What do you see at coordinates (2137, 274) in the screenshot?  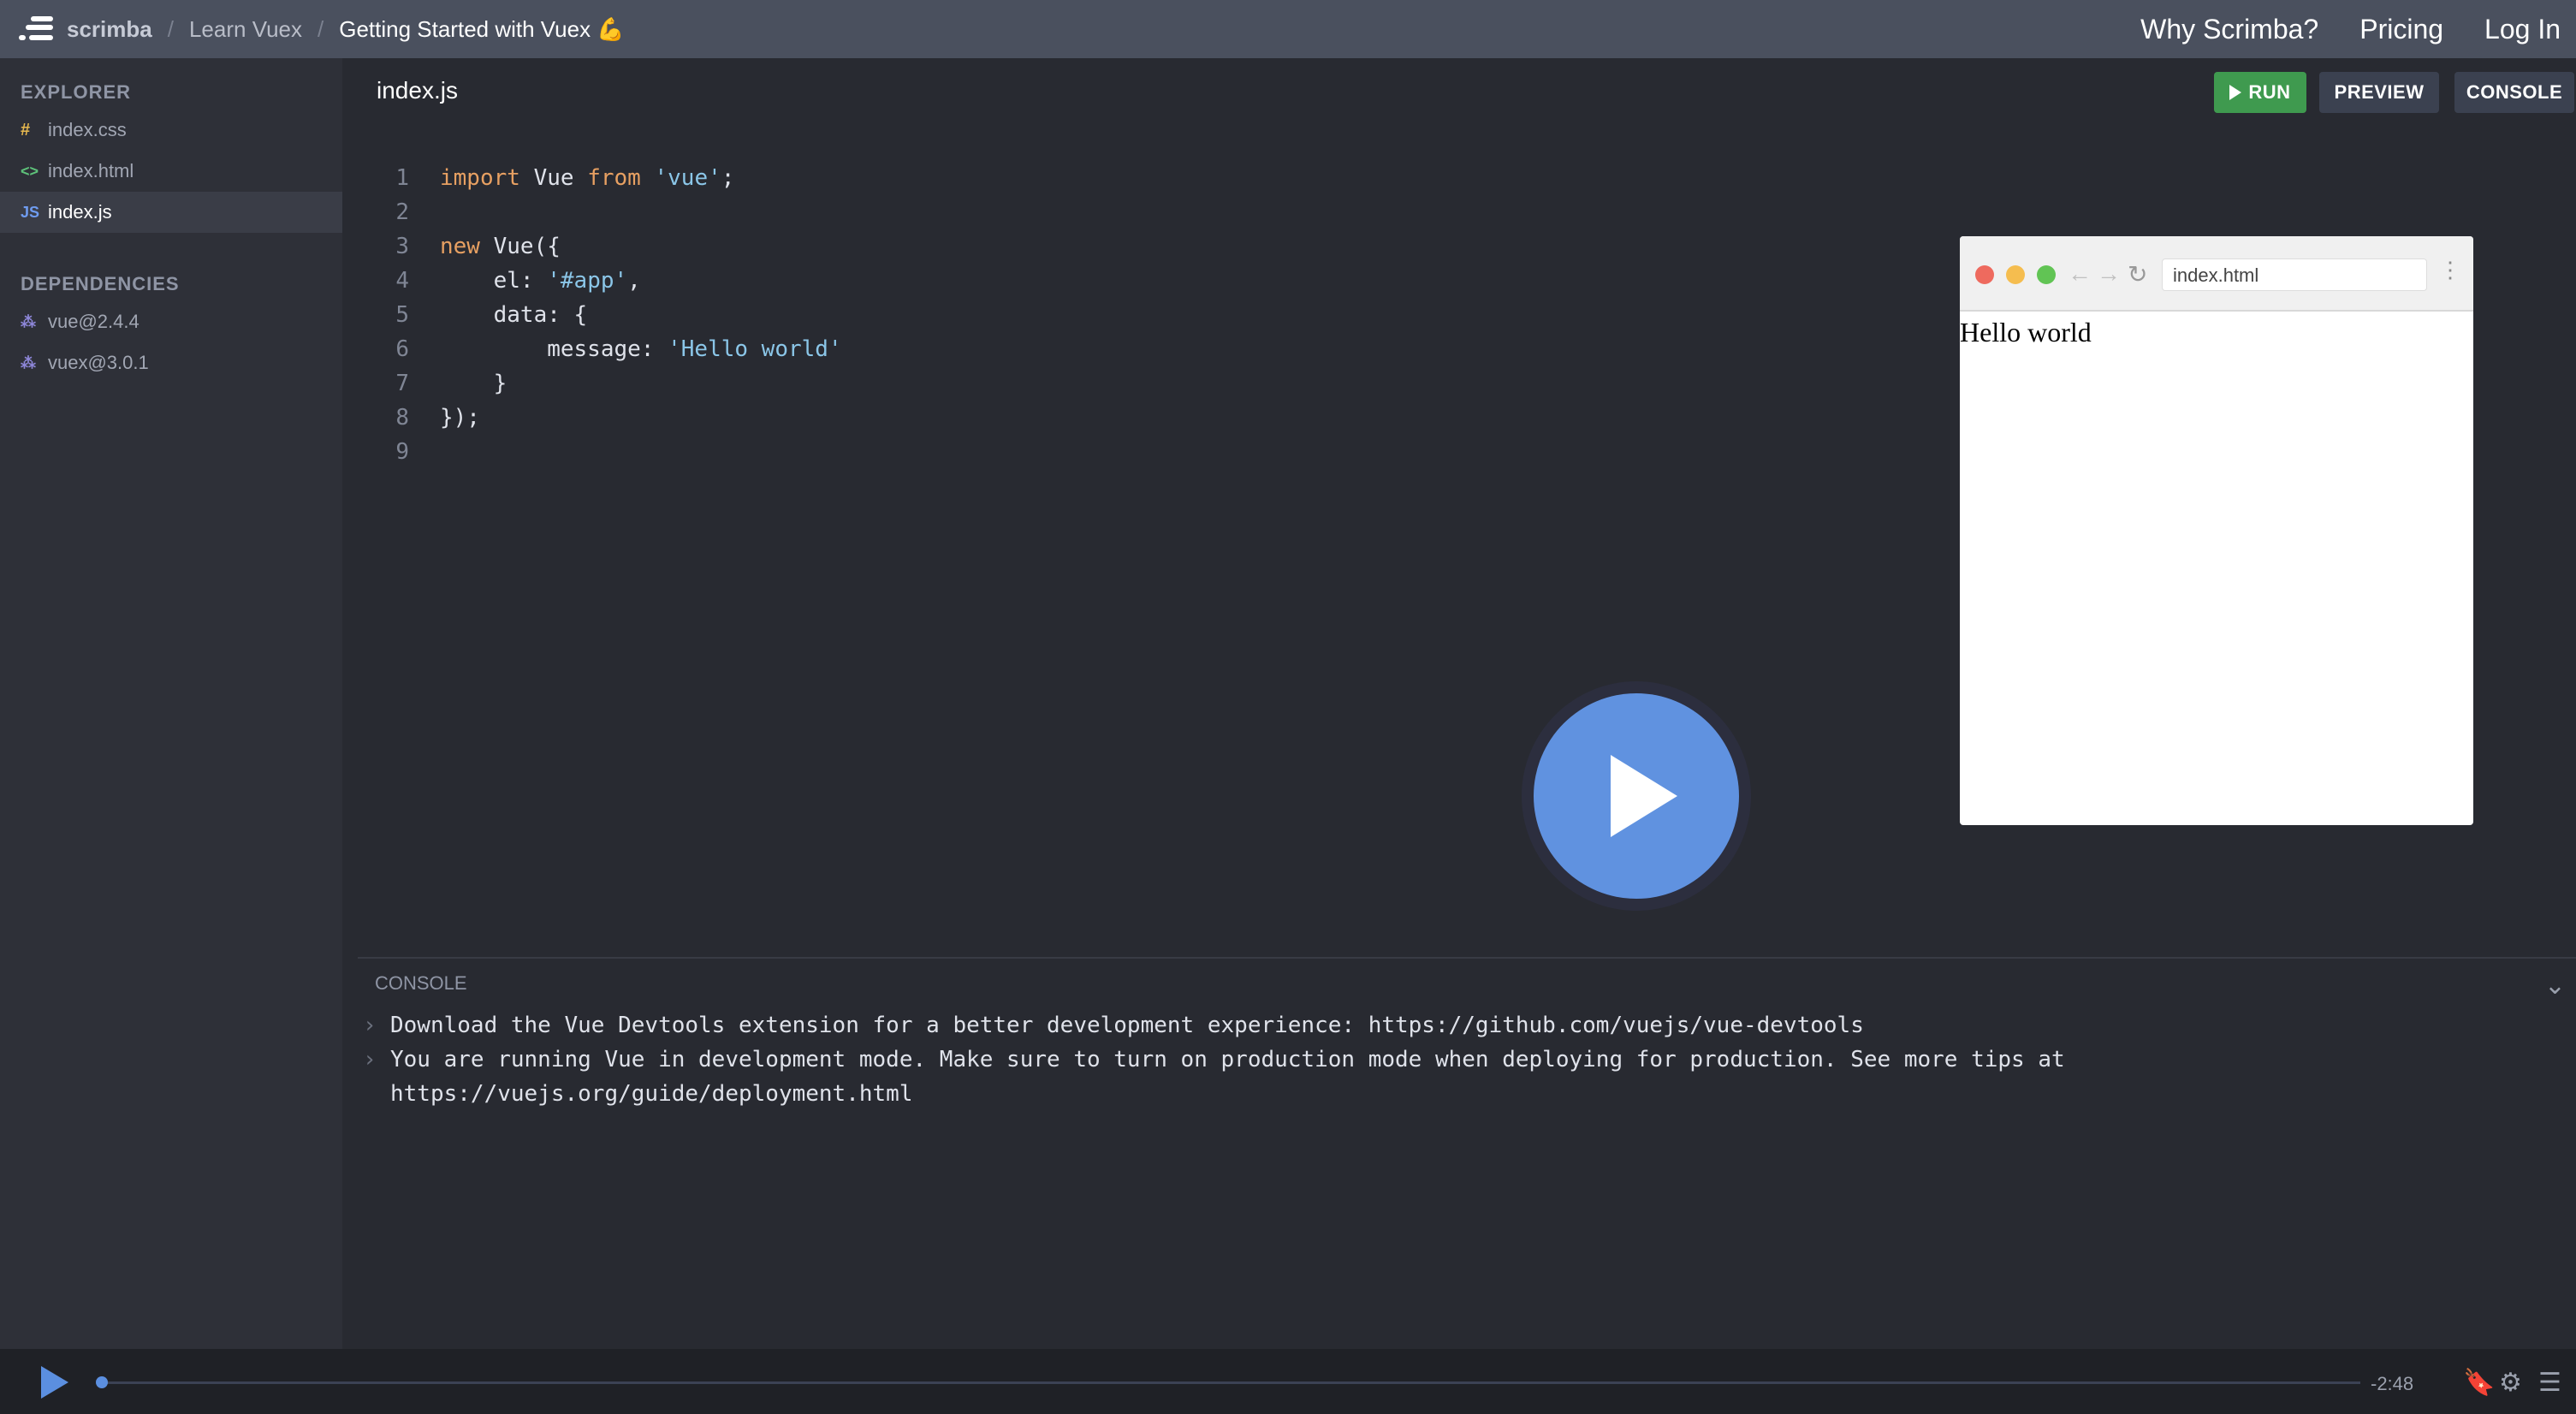 I see `reload-icon: ↻` at bounding box center [2137, 274].